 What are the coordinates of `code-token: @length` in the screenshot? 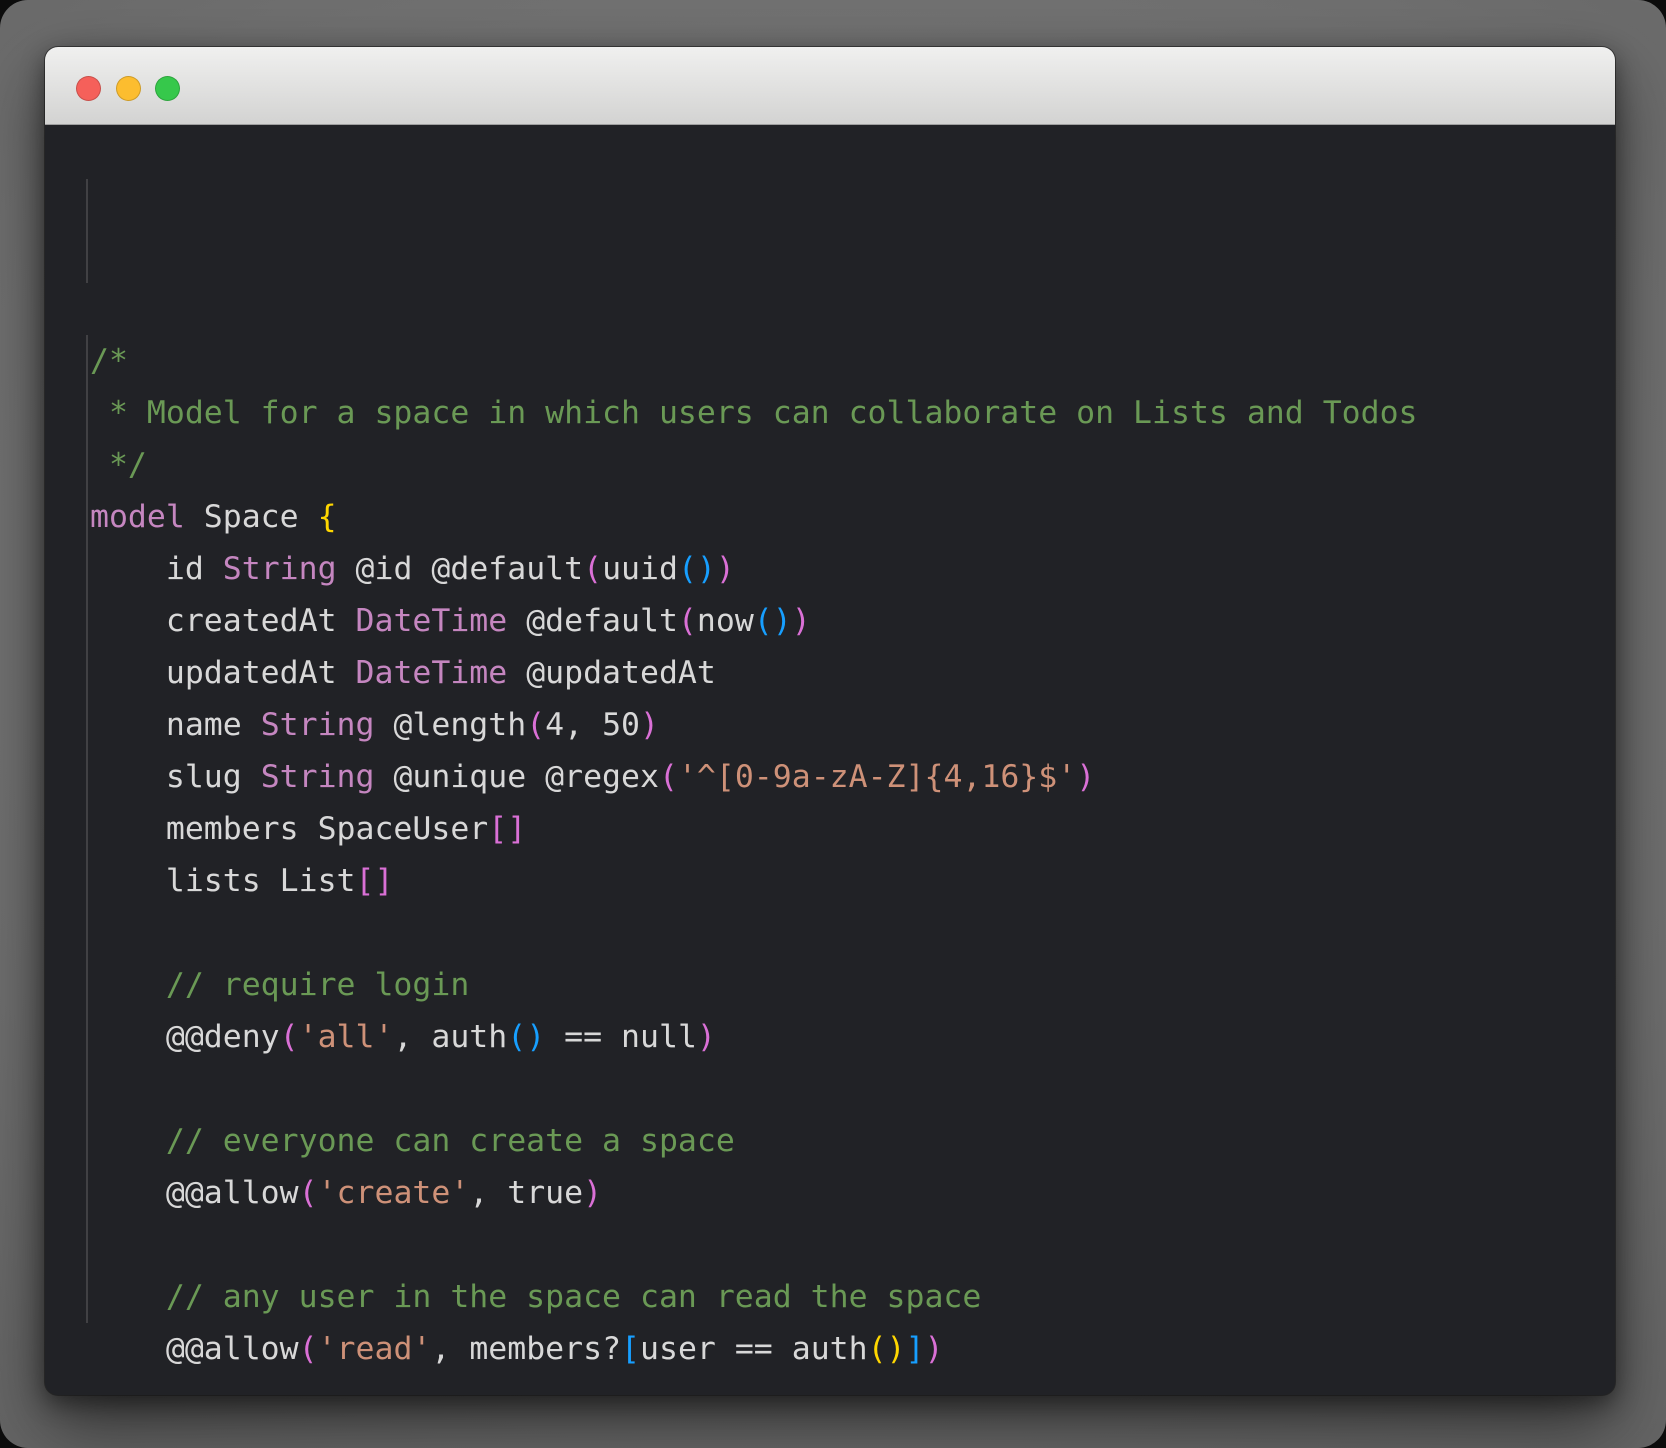 It's located at (450, 725).